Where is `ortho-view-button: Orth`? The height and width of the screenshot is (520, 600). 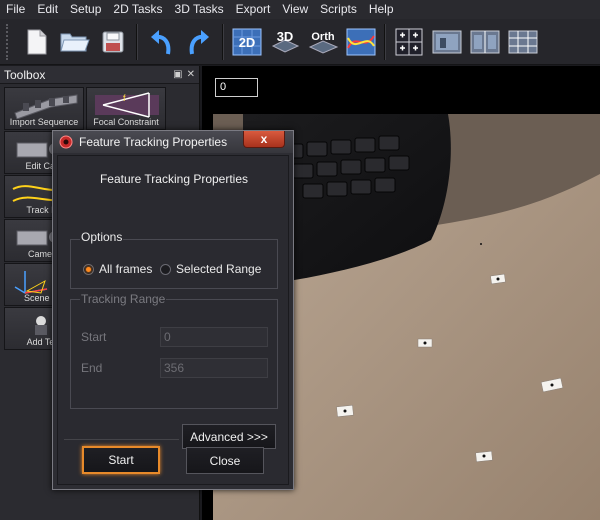 ortho-view-button: Orth is located at coordinates (323, 42).